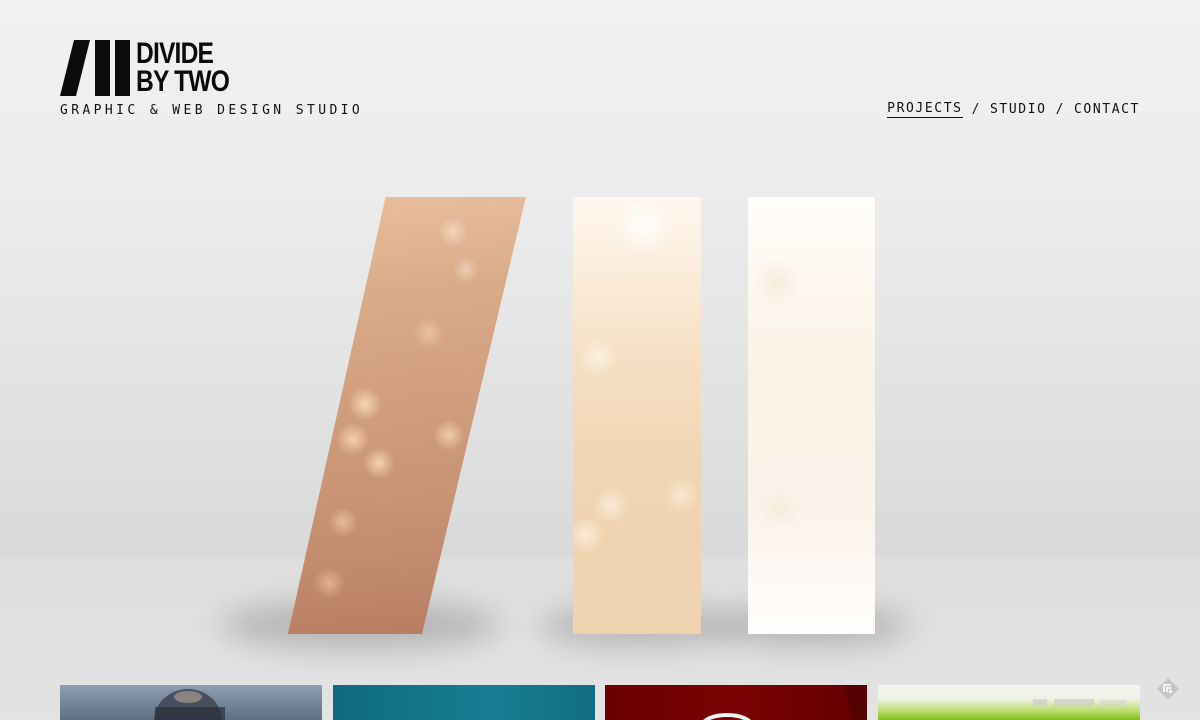  What do you see at coordinates (175, 53) in the screenshot?
I see `logo-wordmark-line1: DIVIDE` at bounding box center [175, 53].